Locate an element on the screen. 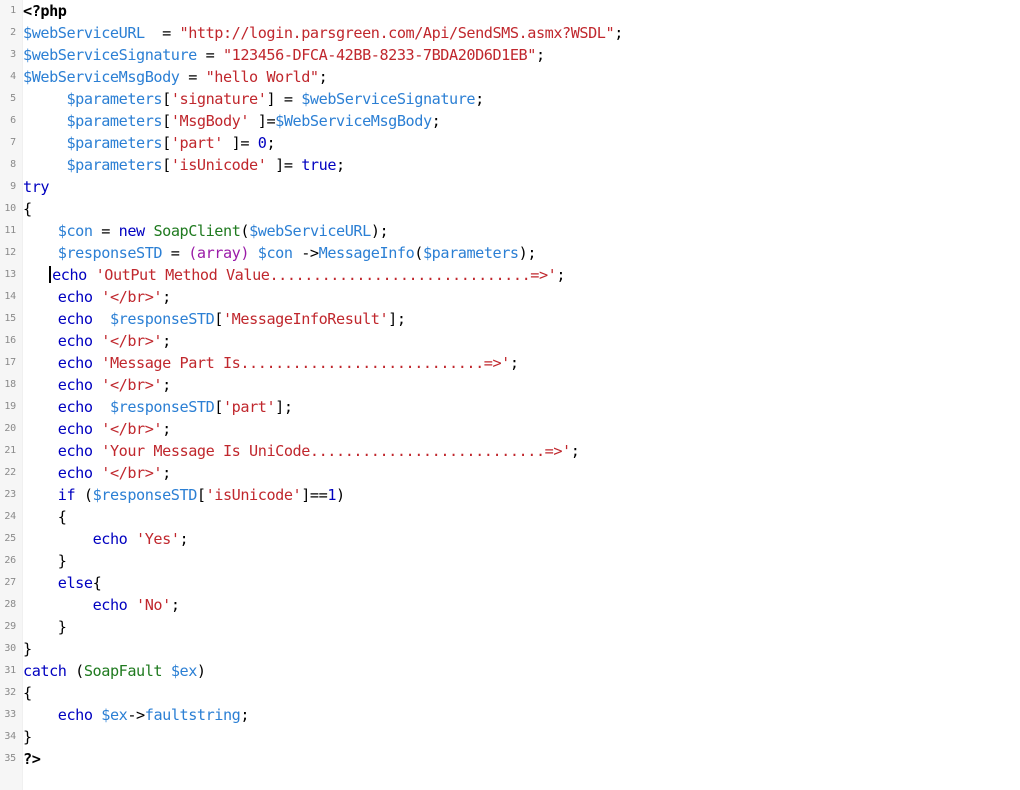 Image resolution: width=1020 pixels, height=790 pixels. code-line: 19 echo $responseSTD['part']; is located at coordinates (510, 407).